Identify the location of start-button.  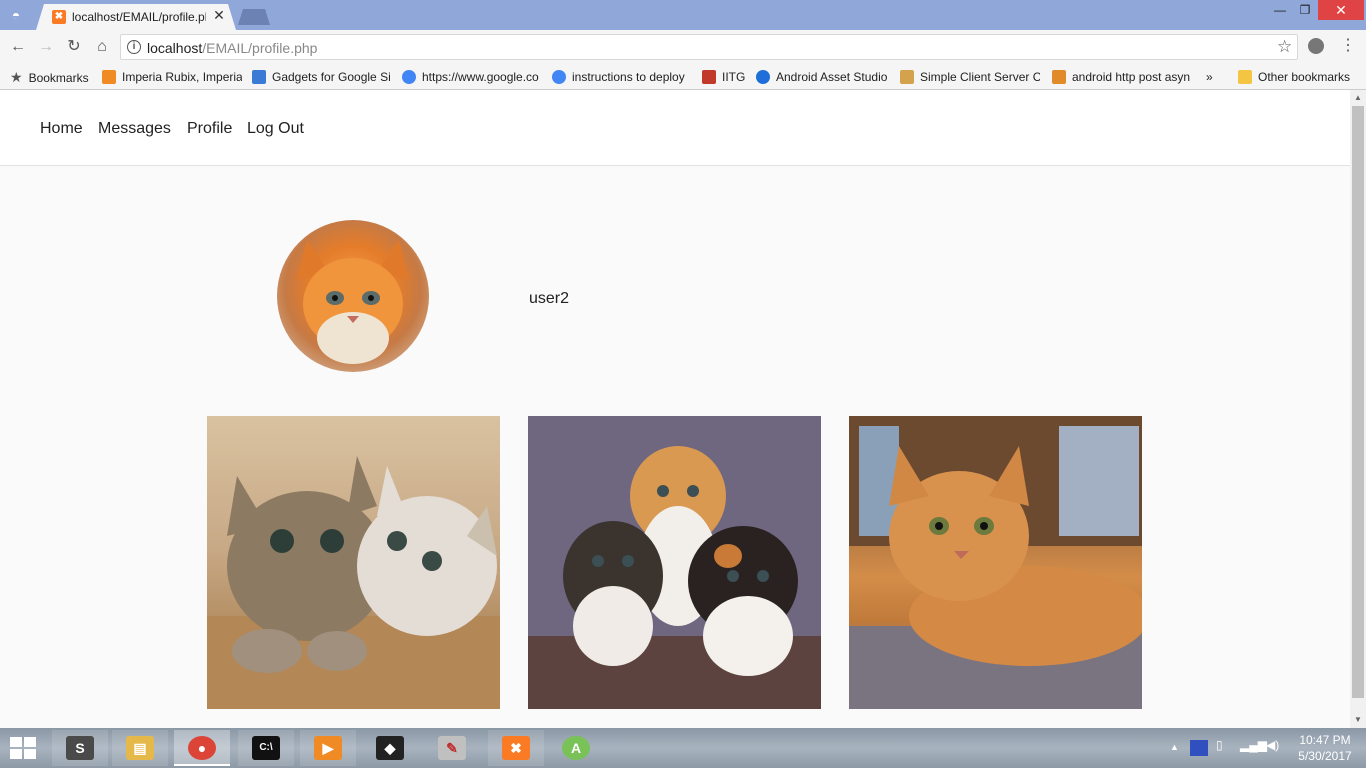
(24, 748).